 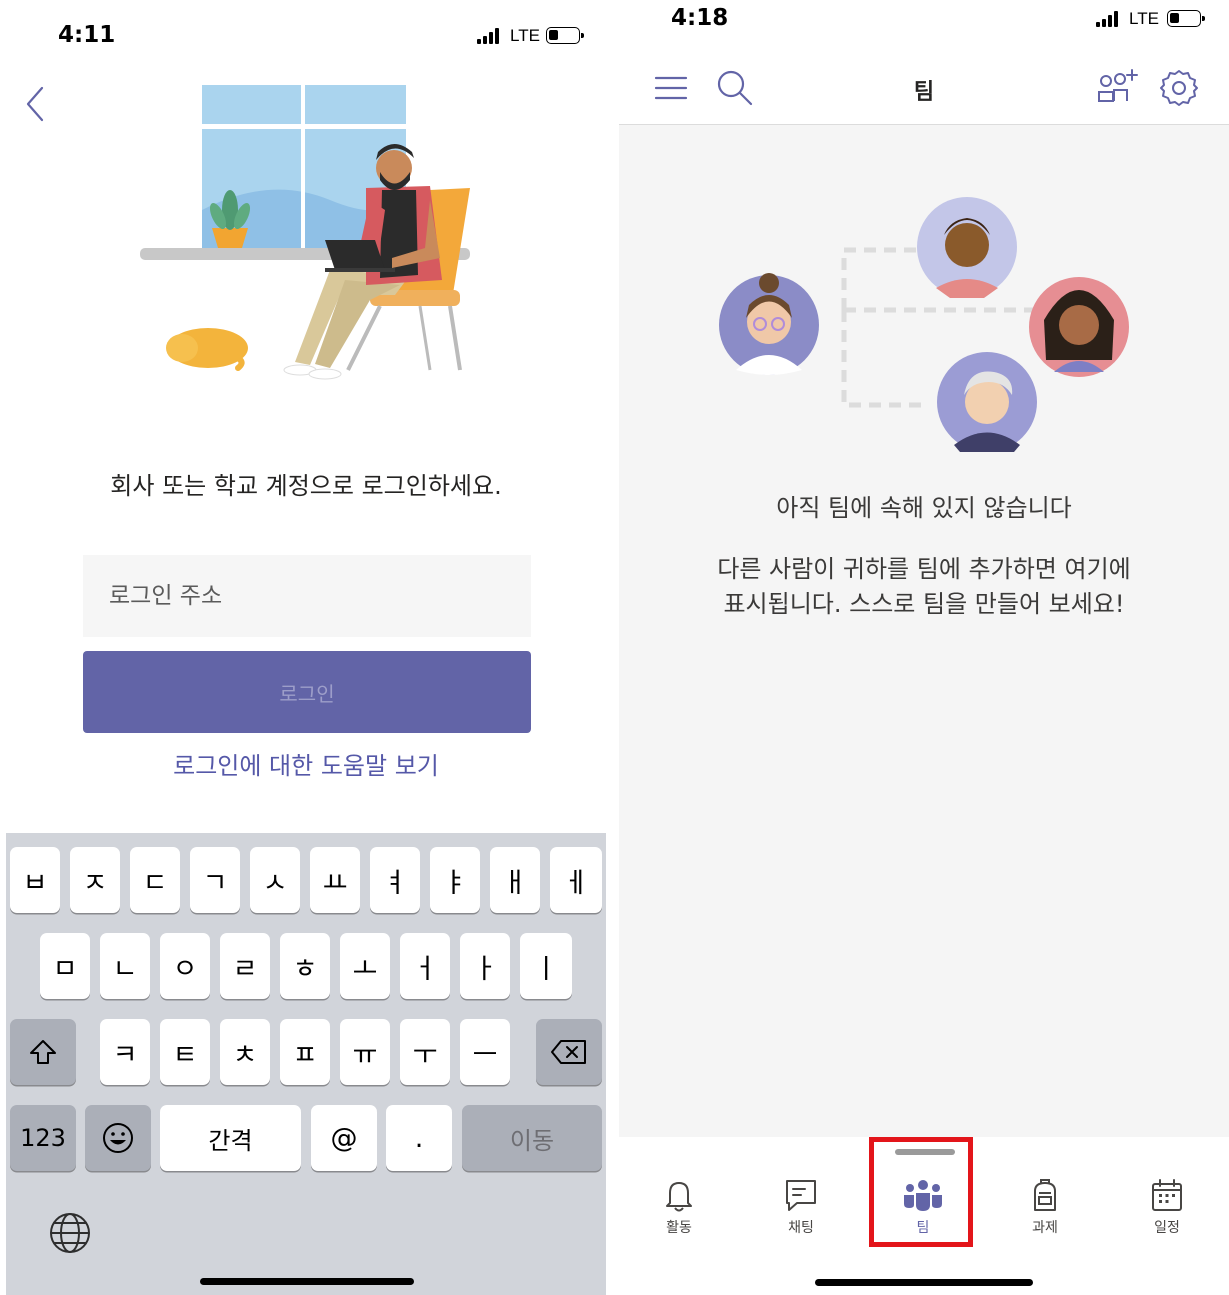 What do you see at coordinates (344, 1138) in the screenshot?
I see `at-key: @` at bounding box center [344, 1138].